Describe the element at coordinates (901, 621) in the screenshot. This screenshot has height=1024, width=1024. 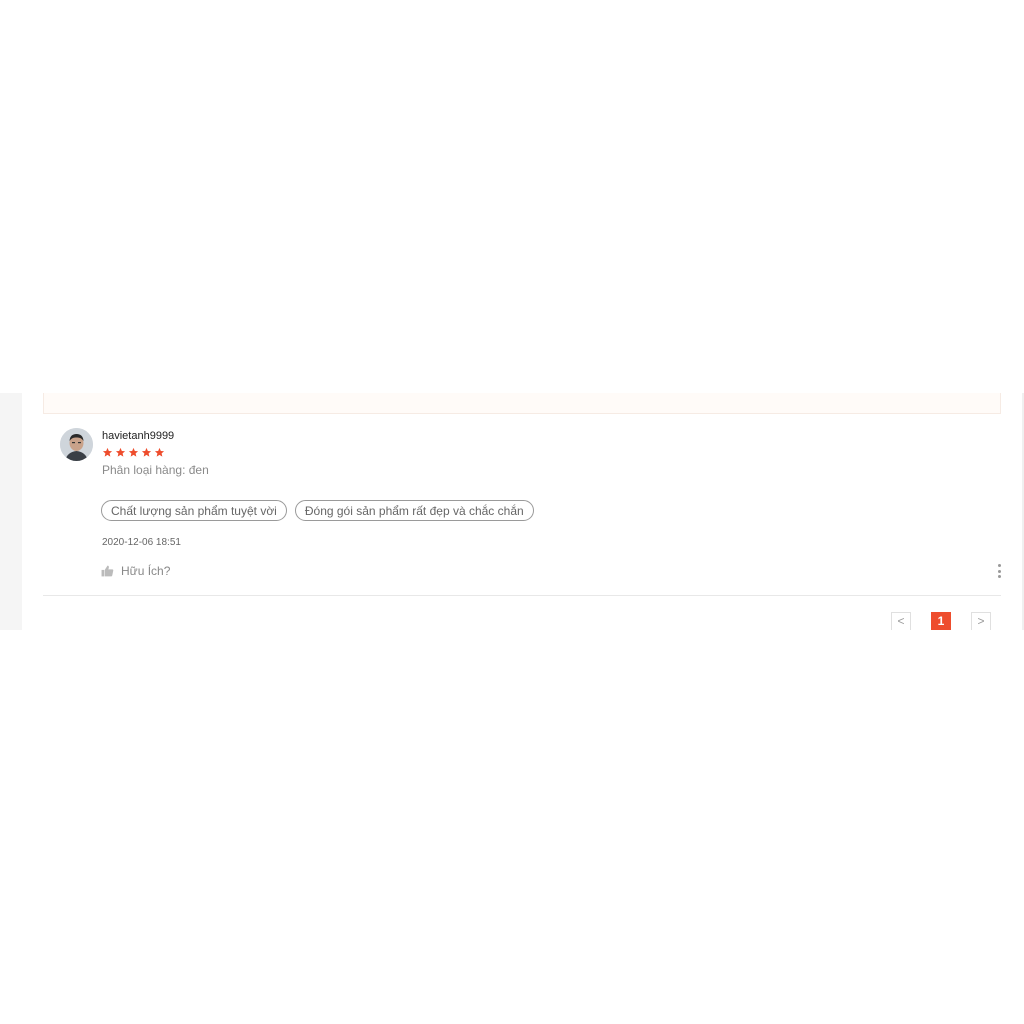
I see `prev-page-button: <` at that location.